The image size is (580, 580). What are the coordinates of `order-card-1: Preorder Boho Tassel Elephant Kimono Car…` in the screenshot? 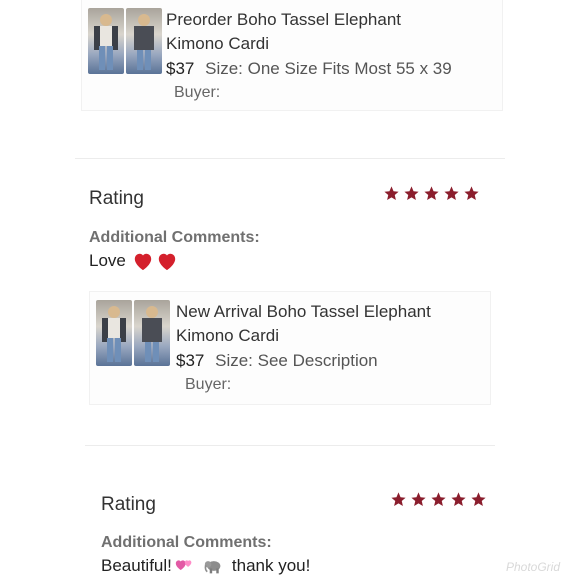 It's located at (292, 55).